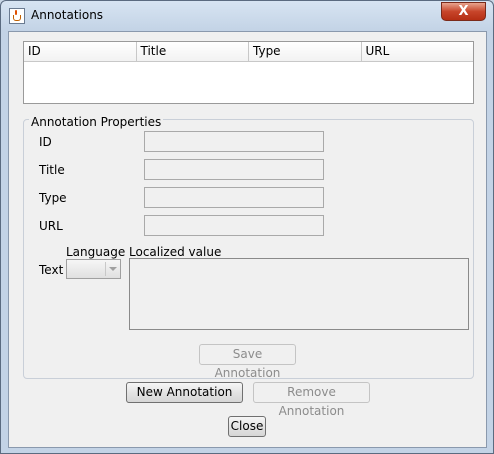  Describe the element at coordinates (247, 362) in the screenshot. I see `save-annotation-button: Save Annotation` at that location.